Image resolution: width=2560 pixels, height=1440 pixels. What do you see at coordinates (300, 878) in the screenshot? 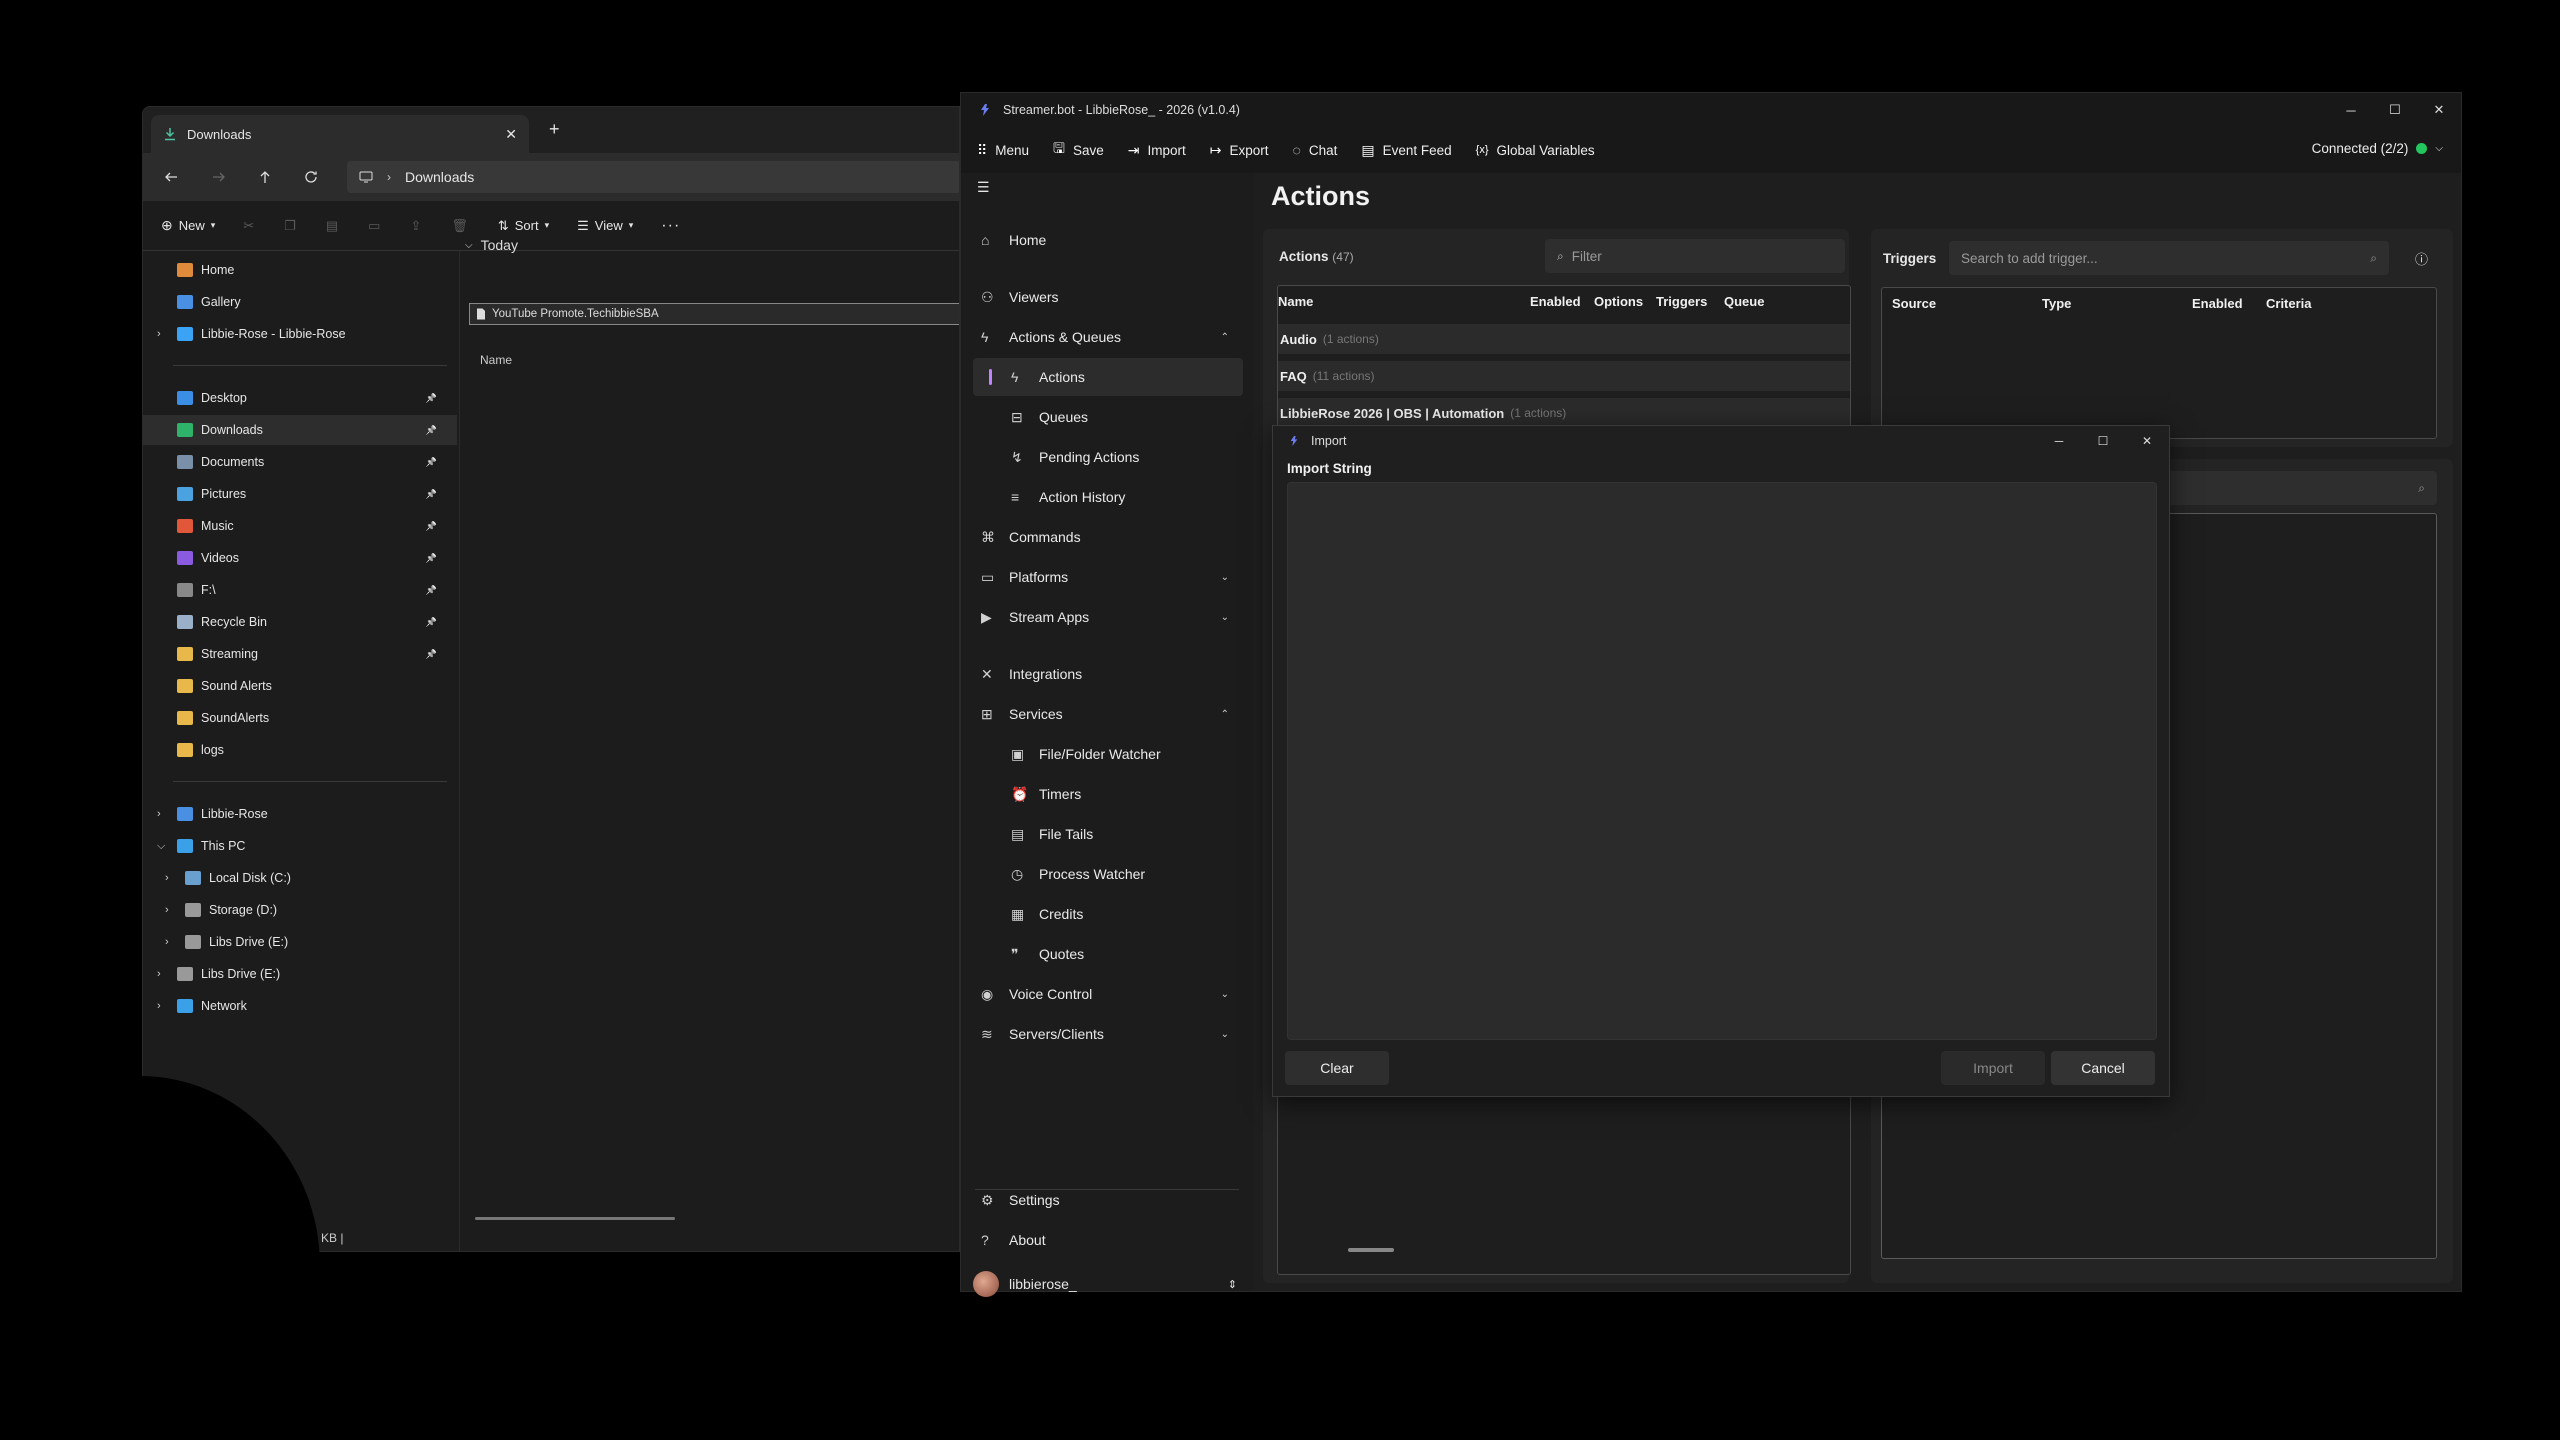
I see `nav-item: › Local Disk (C:)` at bounding box center [300, 878].